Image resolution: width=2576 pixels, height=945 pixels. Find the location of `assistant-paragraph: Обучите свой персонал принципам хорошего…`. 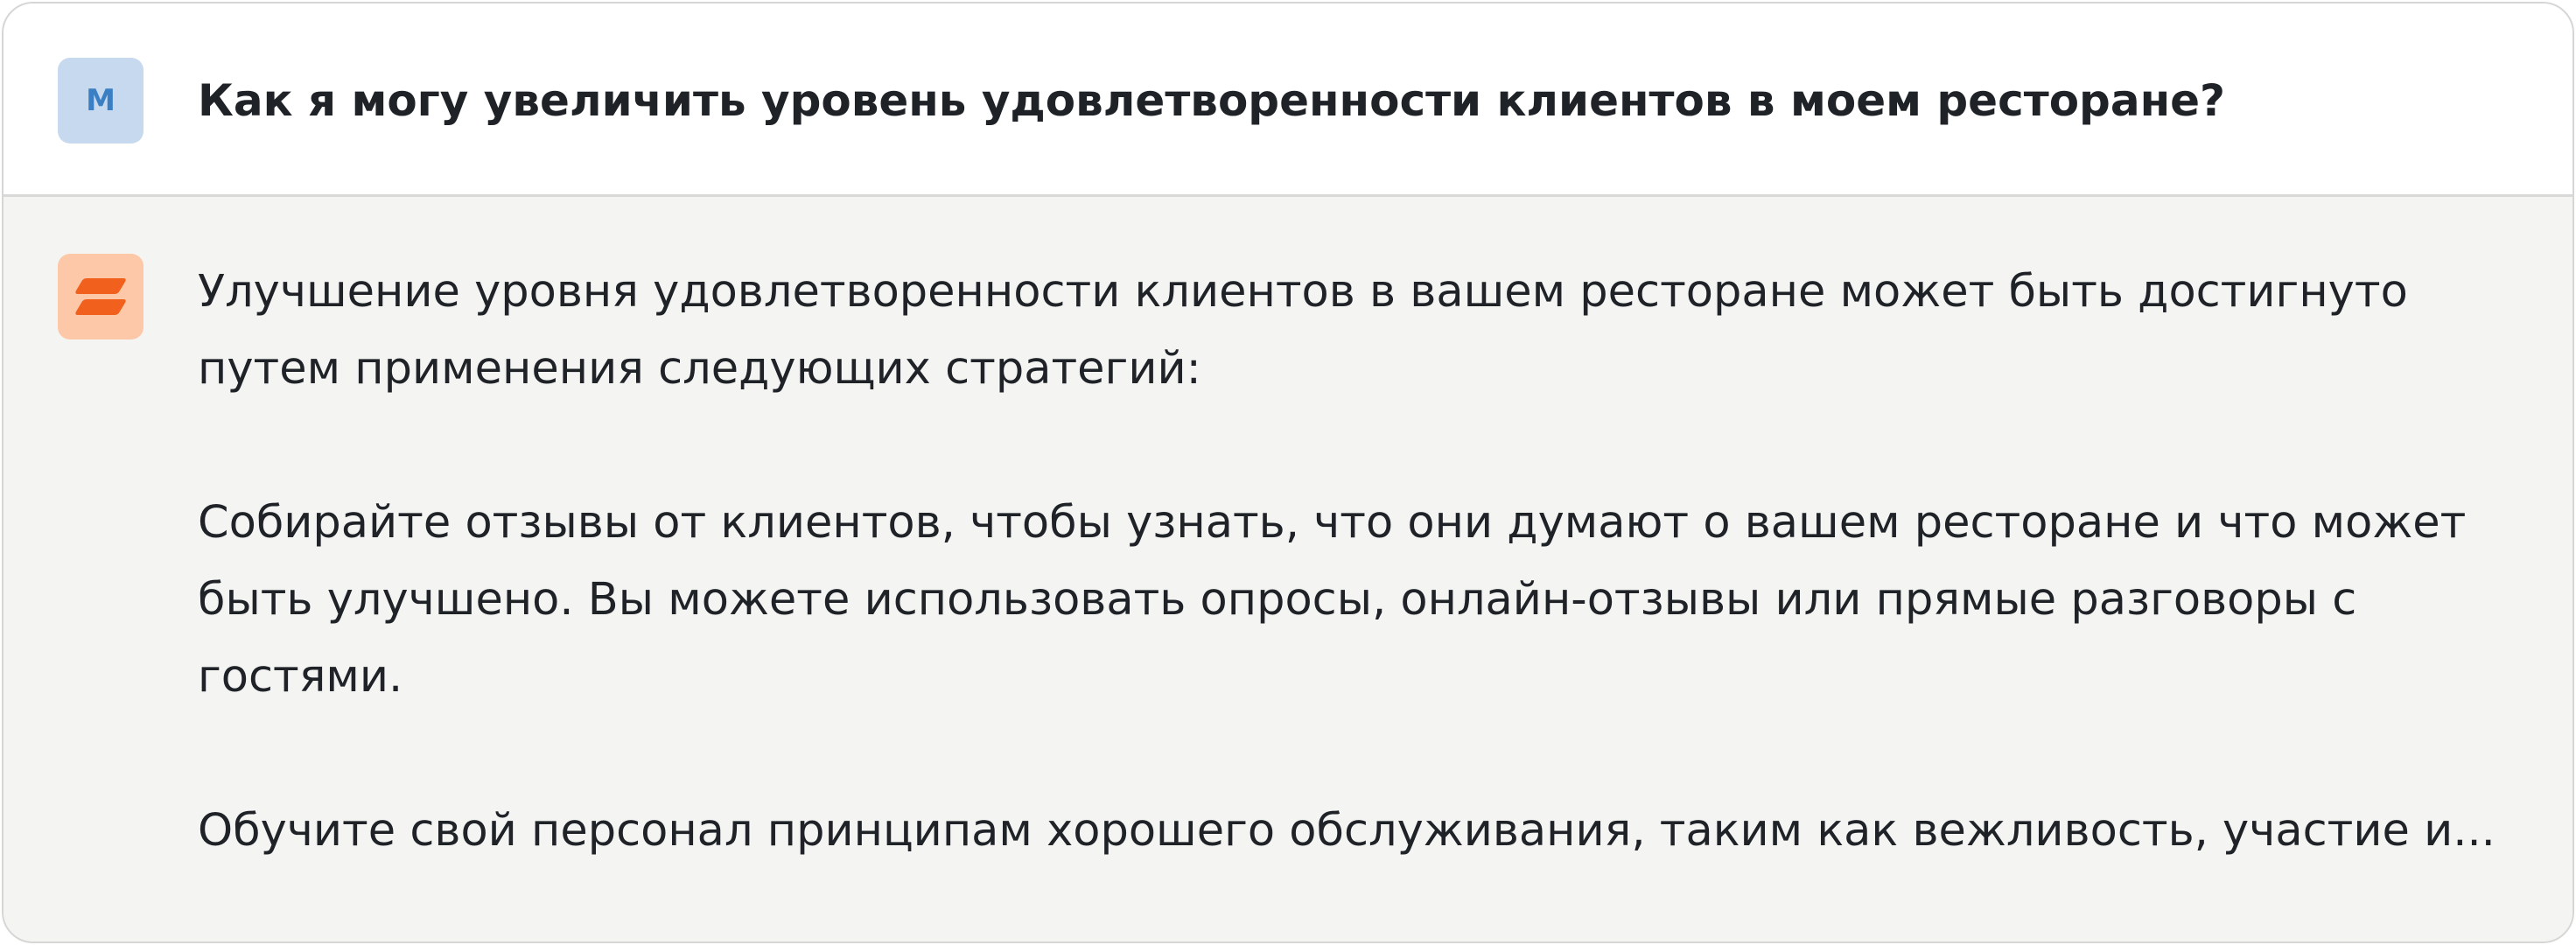

assistant-paragraph: Обучите свой персонал принципам хорошего… is located at coordinates (1347, 831).